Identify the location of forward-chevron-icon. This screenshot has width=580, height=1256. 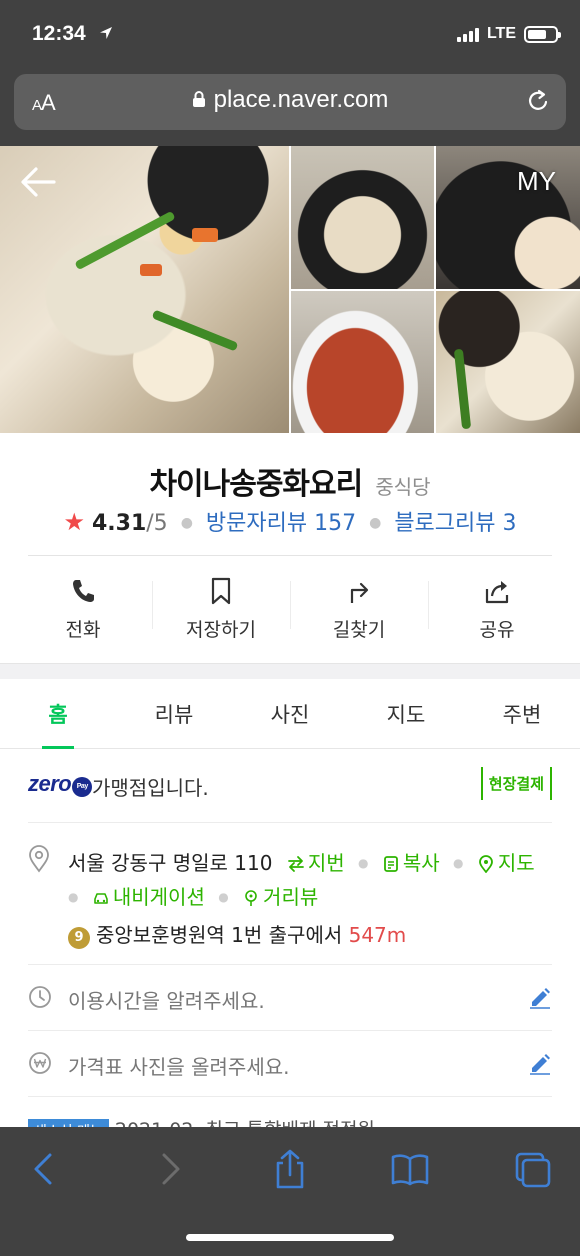
(170, 1169).